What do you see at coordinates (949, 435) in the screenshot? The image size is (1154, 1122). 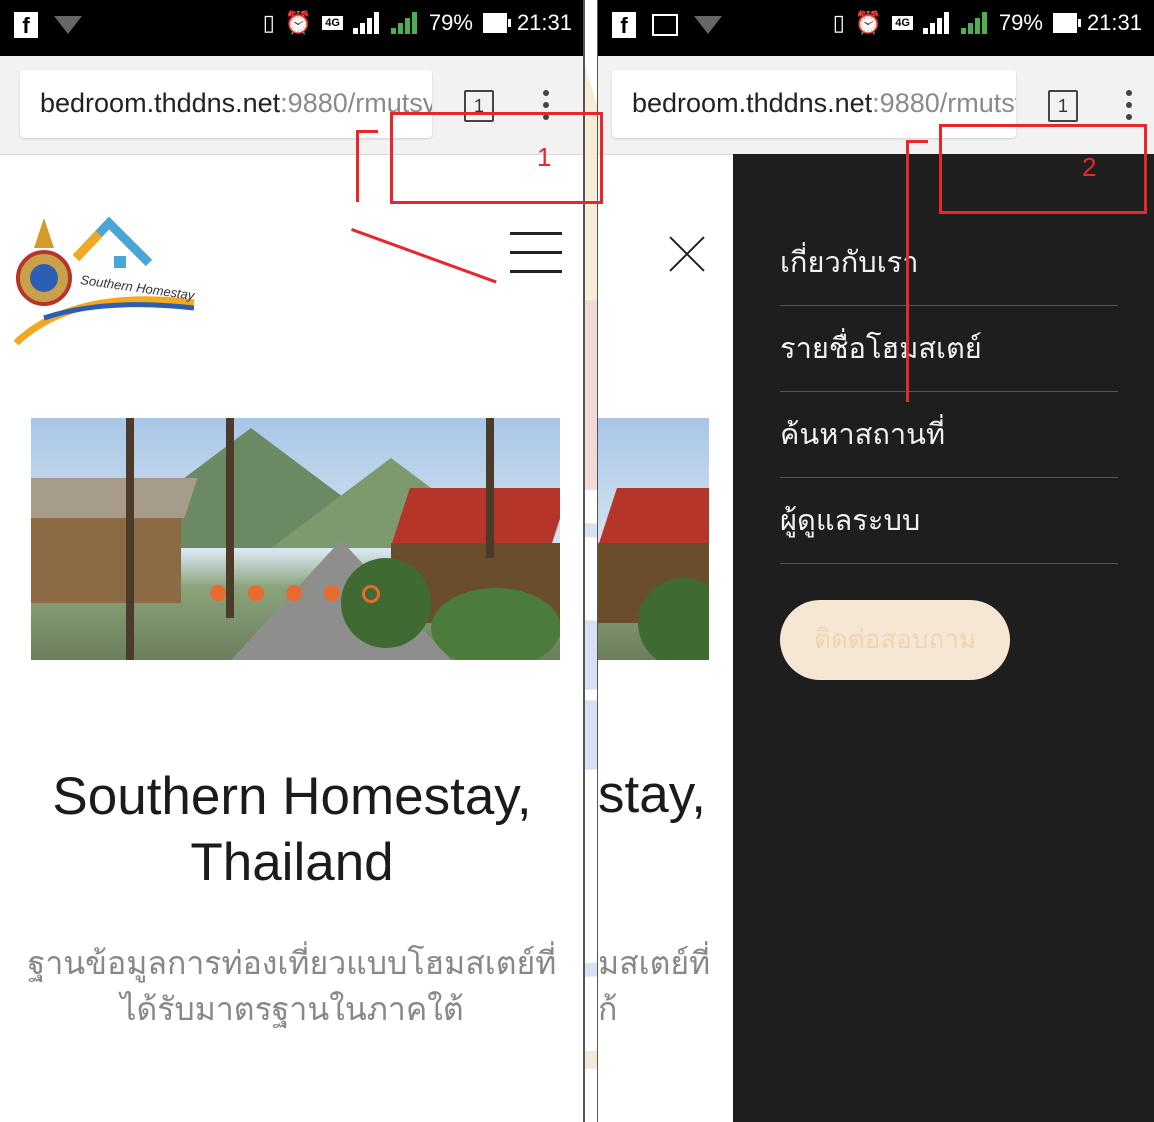 I see `menu-item-search-places: ค้นหาสถานที่` at bounding box center [949, 435].